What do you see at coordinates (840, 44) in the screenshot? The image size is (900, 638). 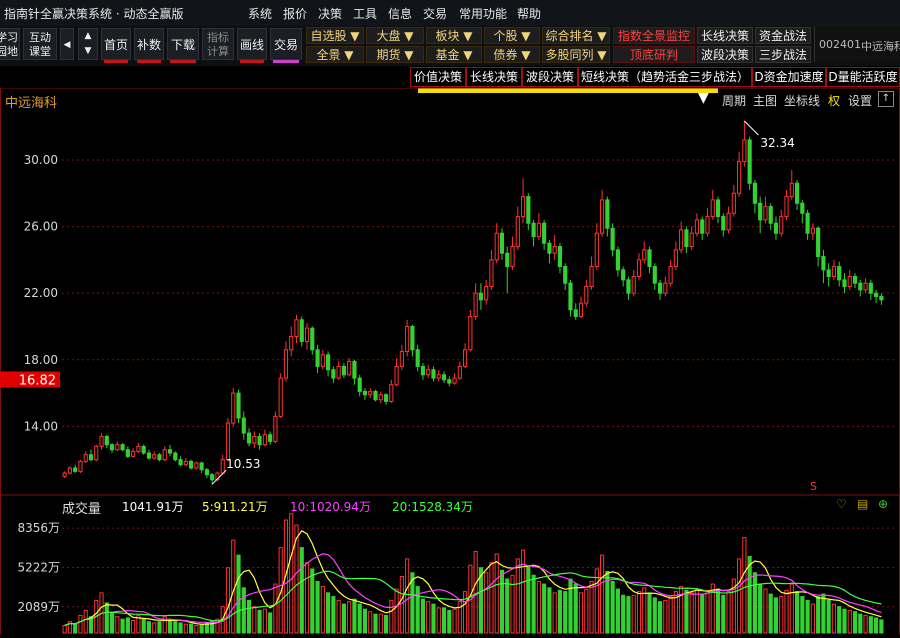 I see `stock-code: 002401` at bounding box center [840, 44].